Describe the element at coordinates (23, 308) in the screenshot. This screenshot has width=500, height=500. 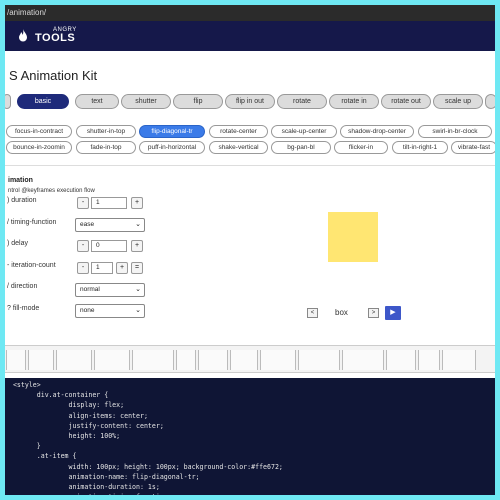
I see `fill-mode-label: ? fill-mode` at that location.